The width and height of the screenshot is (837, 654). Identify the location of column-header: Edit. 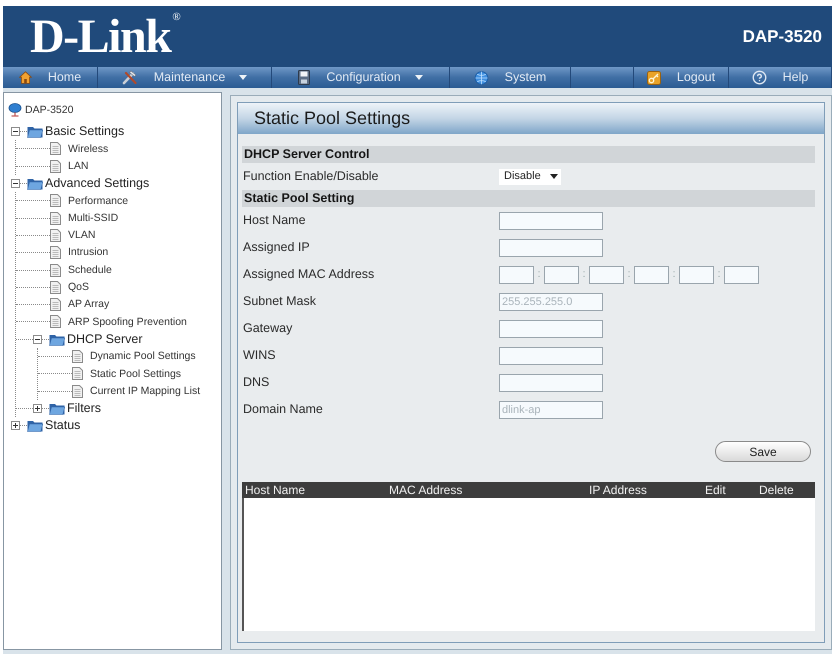
(716, 490).